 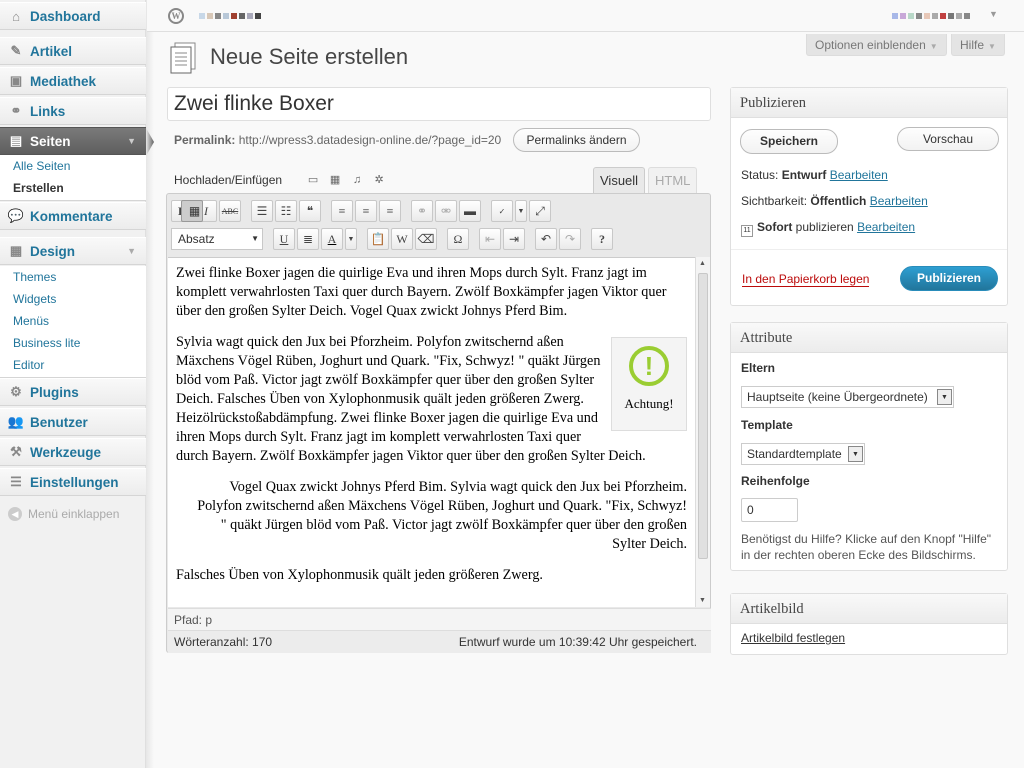 What do you see at coordinates (16, 451) in the screenshot?
I see `tools-icon: ⚒` at bounding box center [16, 451].